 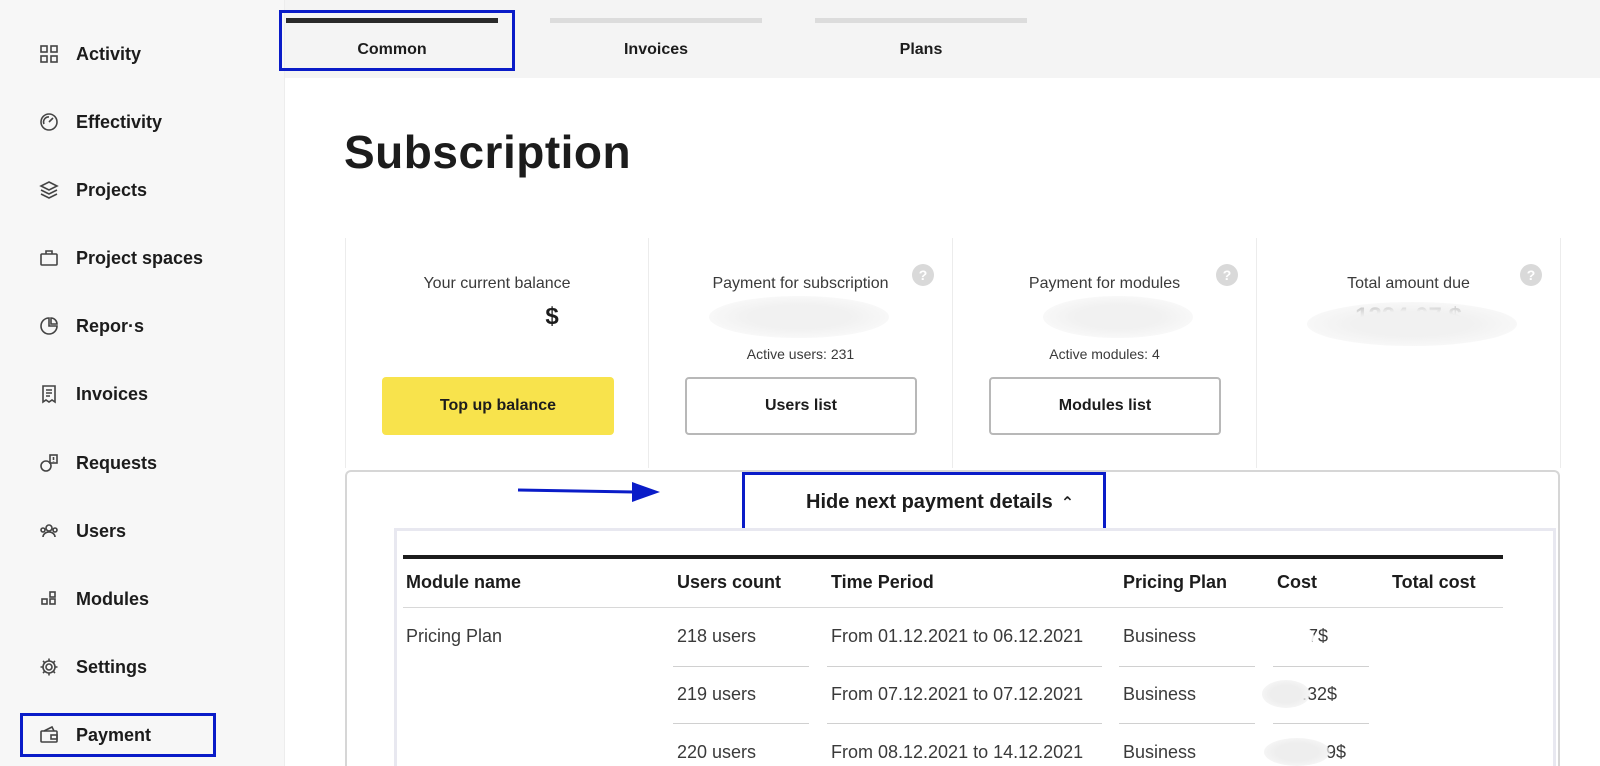 I want to click on annotation-arrow, so click(x=588, y=492).